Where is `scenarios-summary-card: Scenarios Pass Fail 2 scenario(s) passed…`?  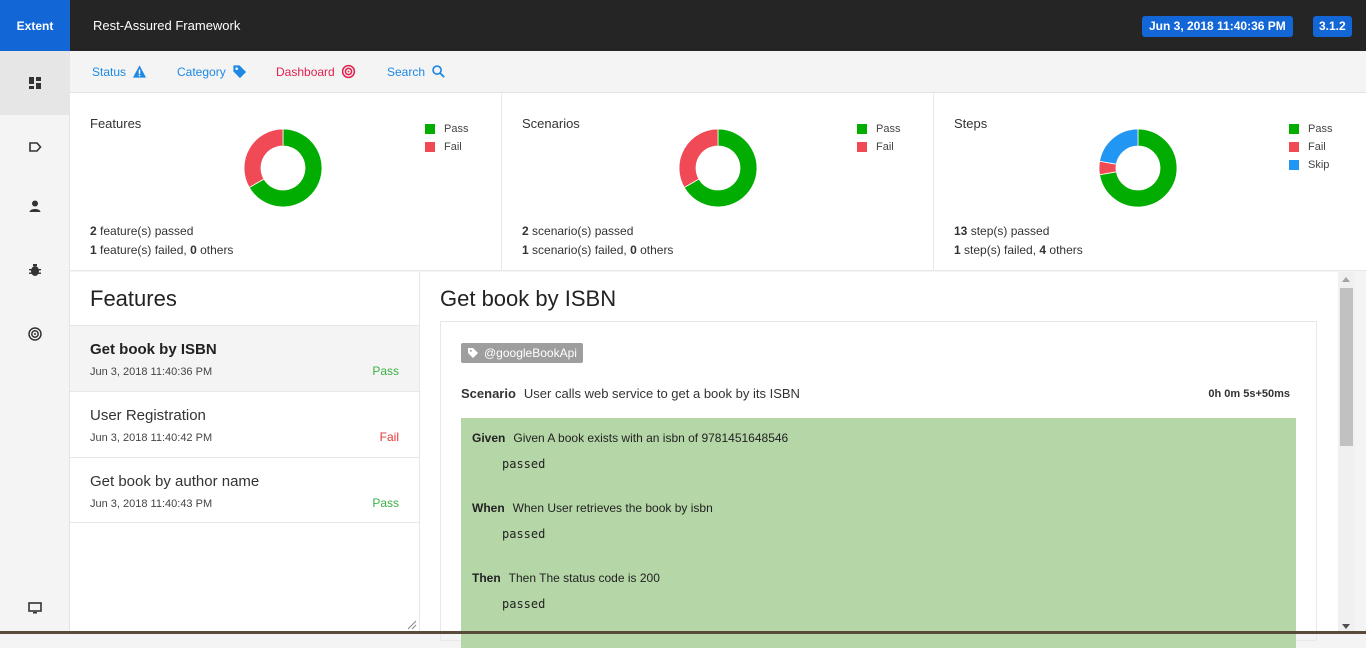
scenarios-summary-card: Scenarios Pass Fail 2 scenario(s) passed… is located at coordinates (718, 182).